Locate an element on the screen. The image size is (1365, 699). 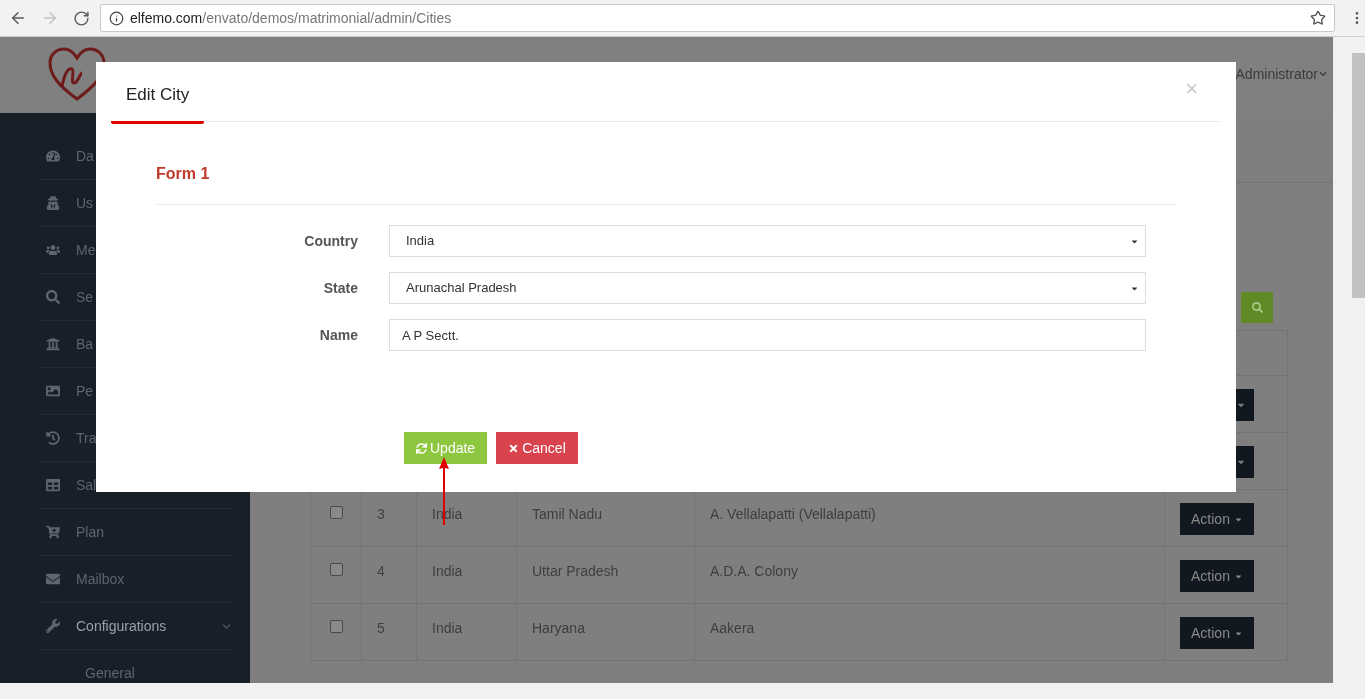
table-cell: Aakera is located at coordinates (732, 628).